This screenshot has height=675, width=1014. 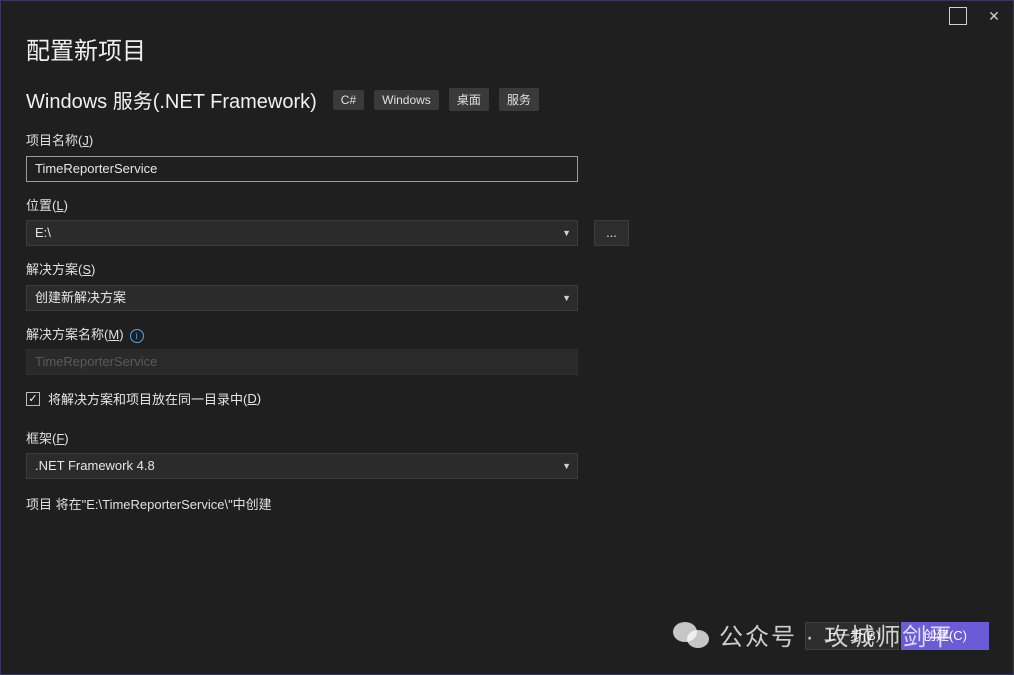 I want to click on tag-platform: Windows, so click(x=406, y=99).